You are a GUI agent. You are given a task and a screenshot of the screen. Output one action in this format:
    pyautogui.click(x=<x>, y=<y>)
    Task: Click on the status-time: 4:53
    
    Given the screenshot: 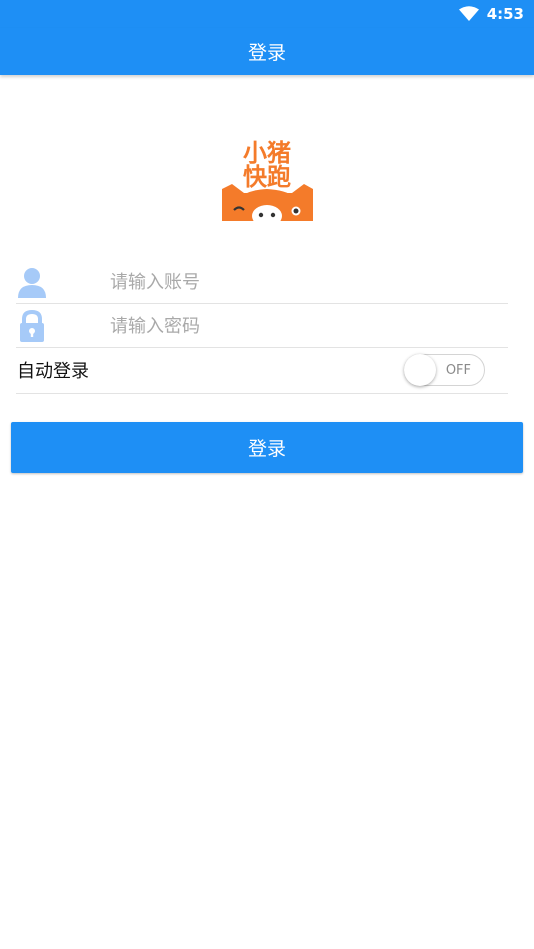 What is the action you would take?
    pyautogui.click(x=505, y=14)
    